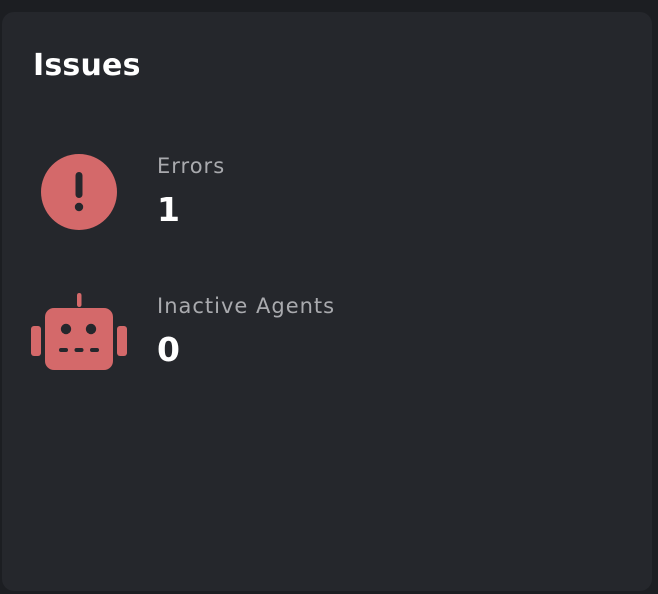 The width and height of the screenshot is (658, 594). I want to click on issue-row-inactive-agents: Inactive Agents 0, so click(327, 338).